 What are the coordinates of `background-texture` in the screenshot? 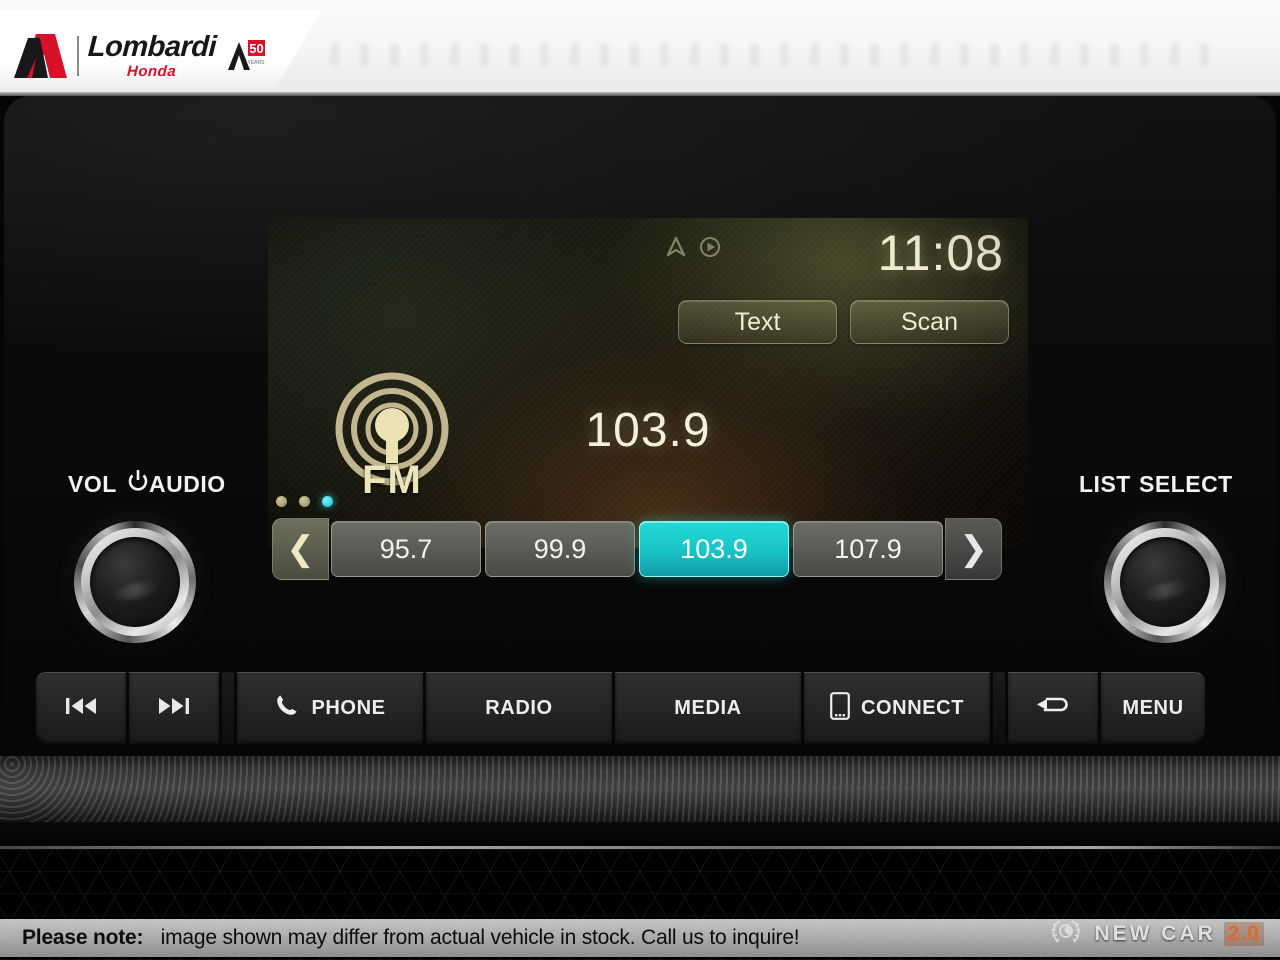 It's located at (780, 55).